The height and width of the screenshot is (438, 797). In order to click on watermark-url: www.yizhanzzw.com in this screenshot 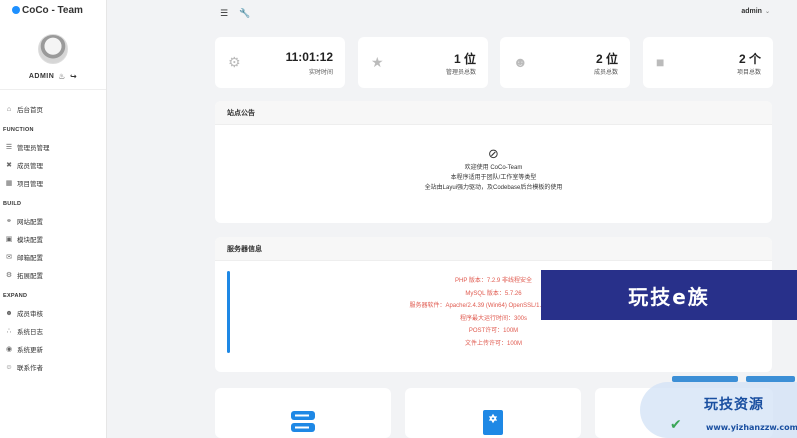, I will do `click(751, 427)`.